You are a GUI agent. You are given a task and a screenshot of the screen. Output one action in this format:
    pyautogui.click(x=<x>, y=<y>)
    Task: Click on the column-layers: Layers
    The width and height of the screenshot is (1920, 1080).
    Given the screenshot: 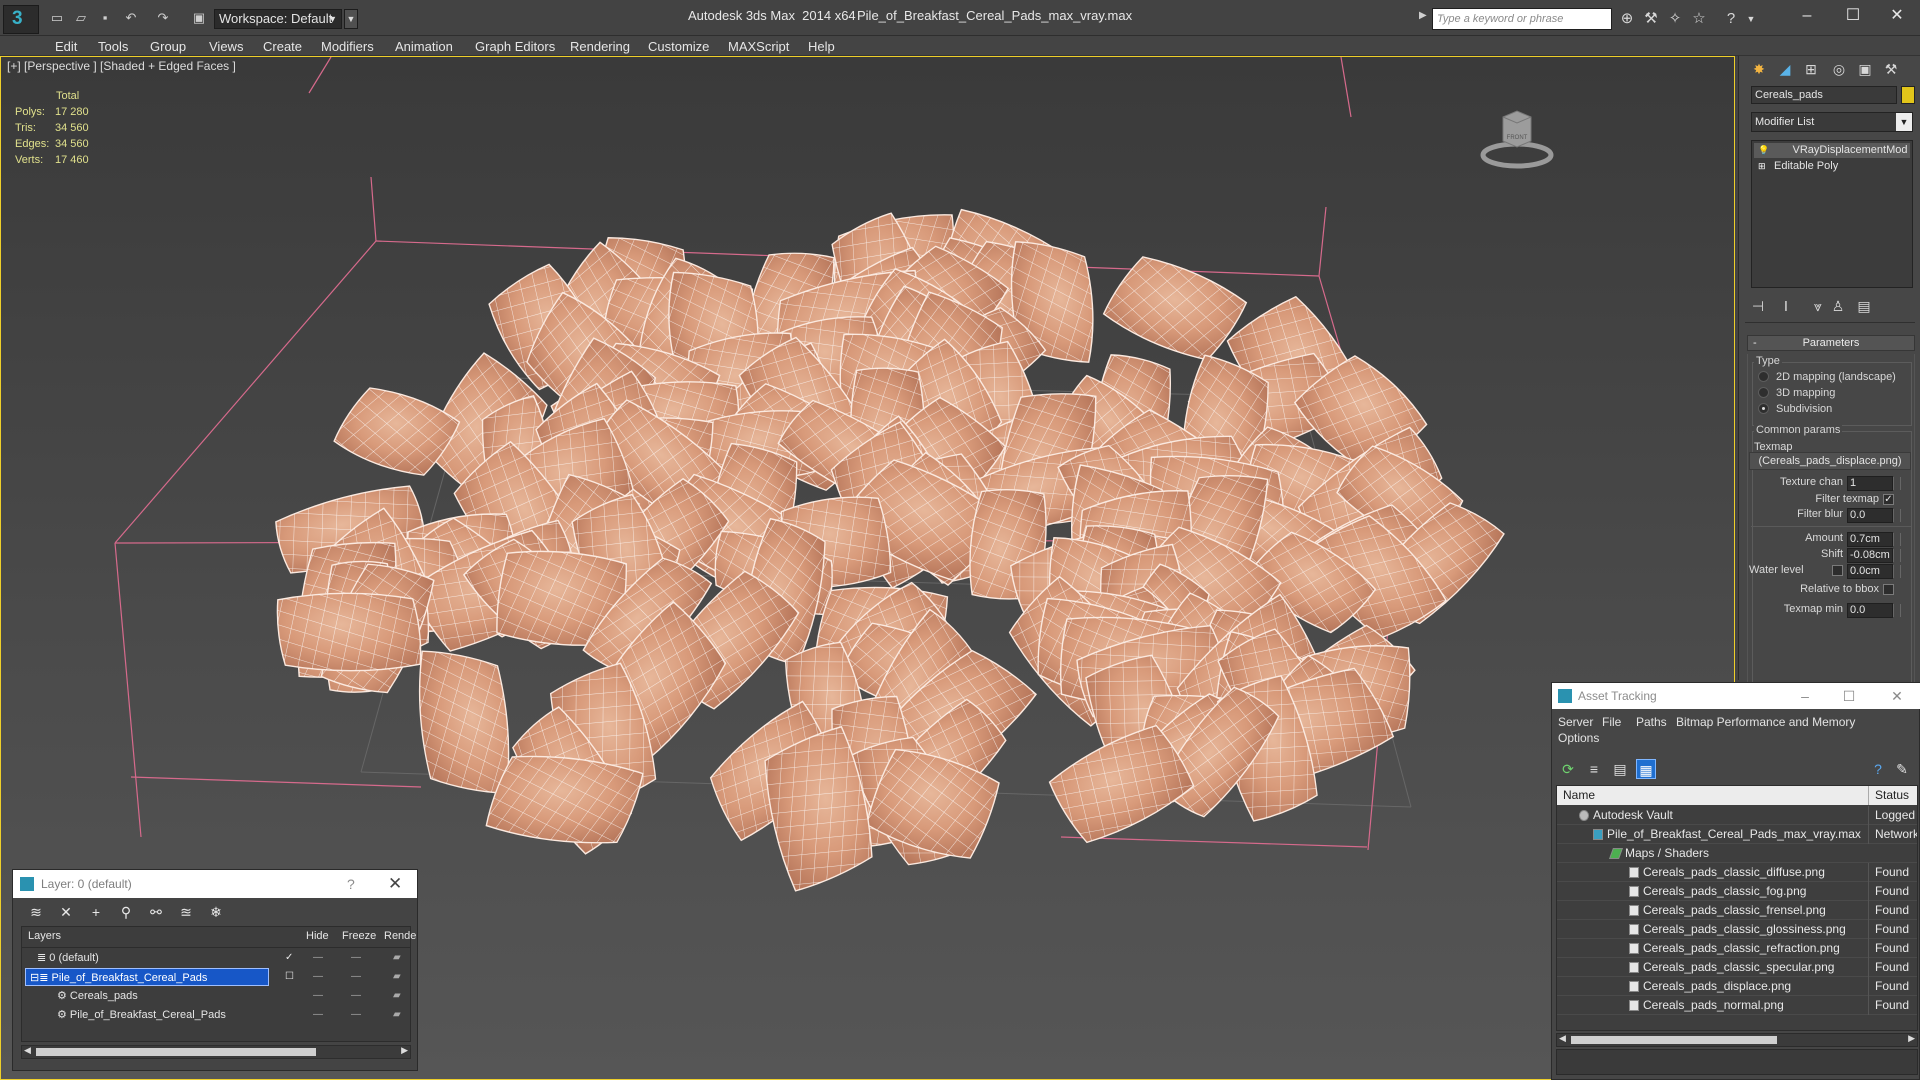 What is the action you would take?
    pyautogui.click(x=44, y=936)
    